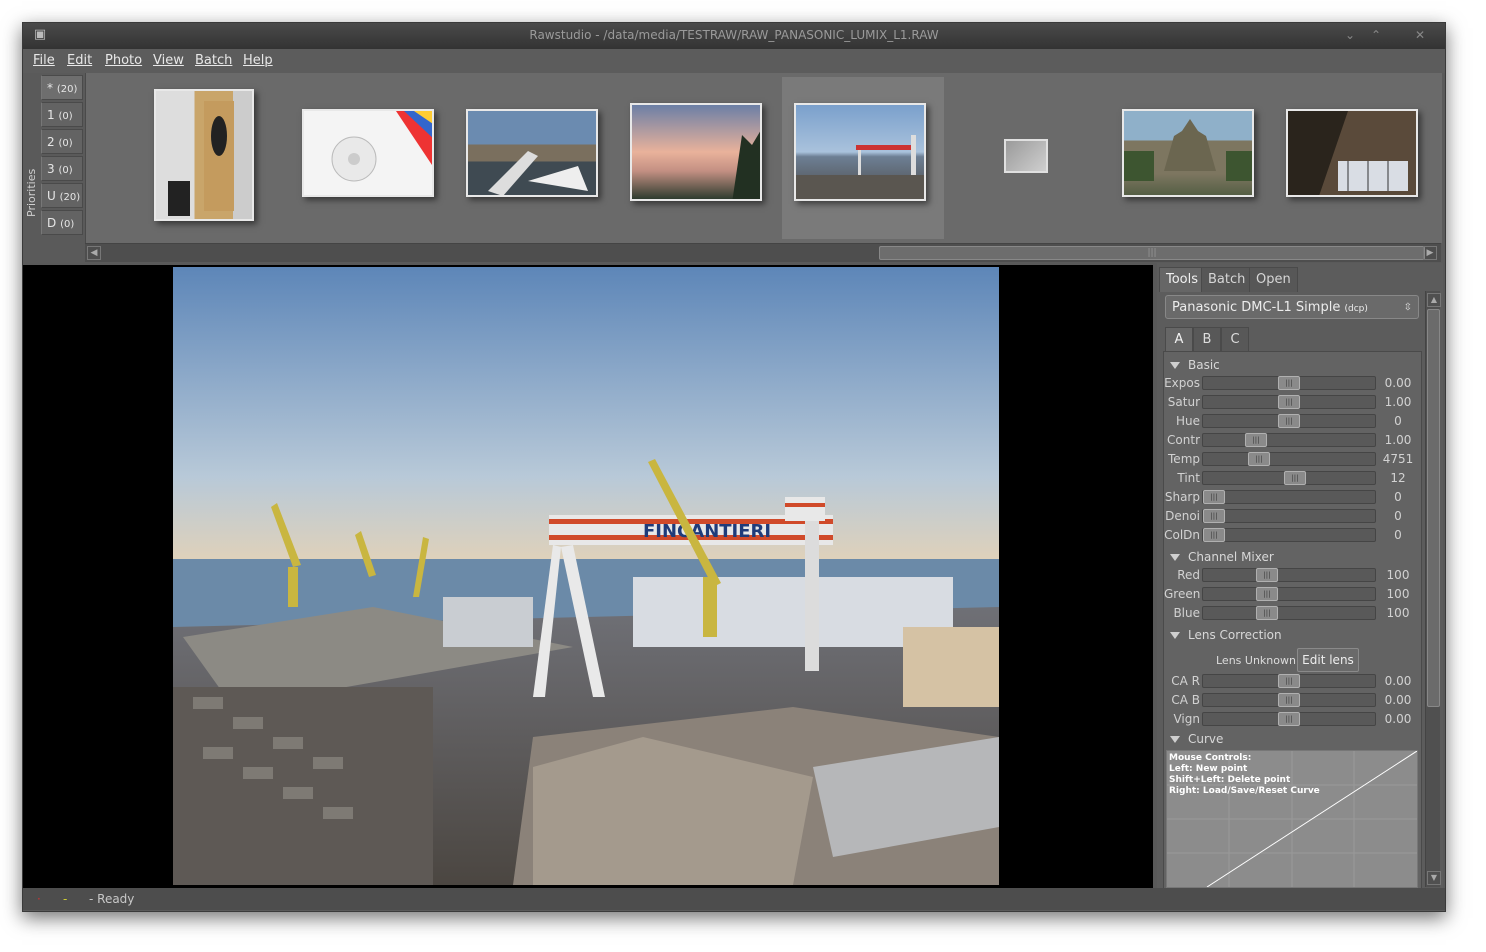  What do you see at coordinates (62, 114) in the screenshot?
I see `priority-tab-1: 1 (0)` at bounding box center [62, 114].